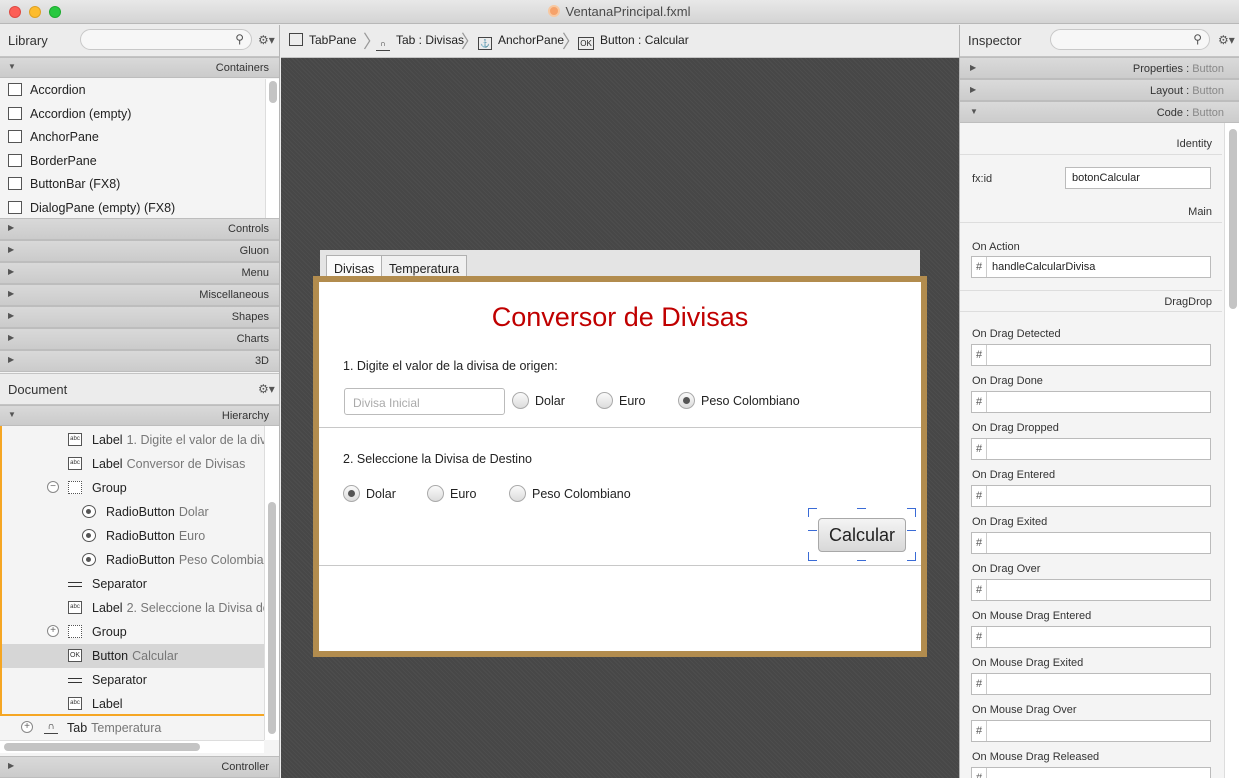 Image resolution: width=1239 pixels, height=778 pixels. What do you see at coordinates (132, 536) in the screenshot?
I see `hierarchy-row-radiobutton: RadioButton Euro` at bounding box center [132, 536].